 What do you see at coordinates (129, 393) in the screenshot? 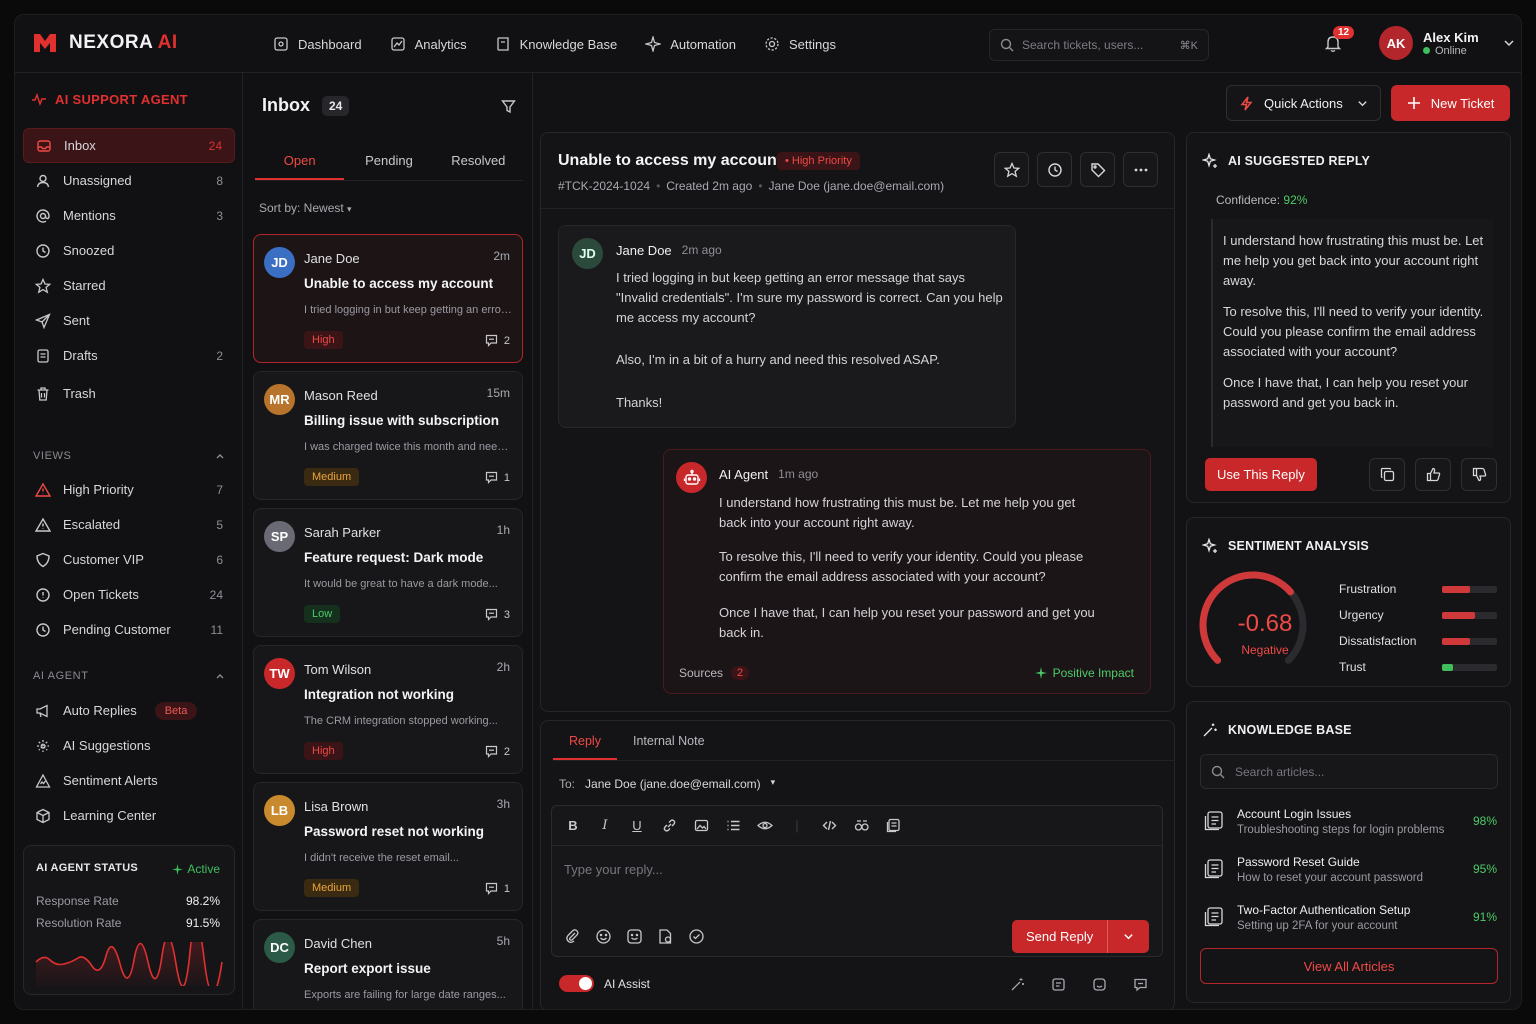
I see `sidebar-item-trash: Trash` at bounding box center [129, 393].